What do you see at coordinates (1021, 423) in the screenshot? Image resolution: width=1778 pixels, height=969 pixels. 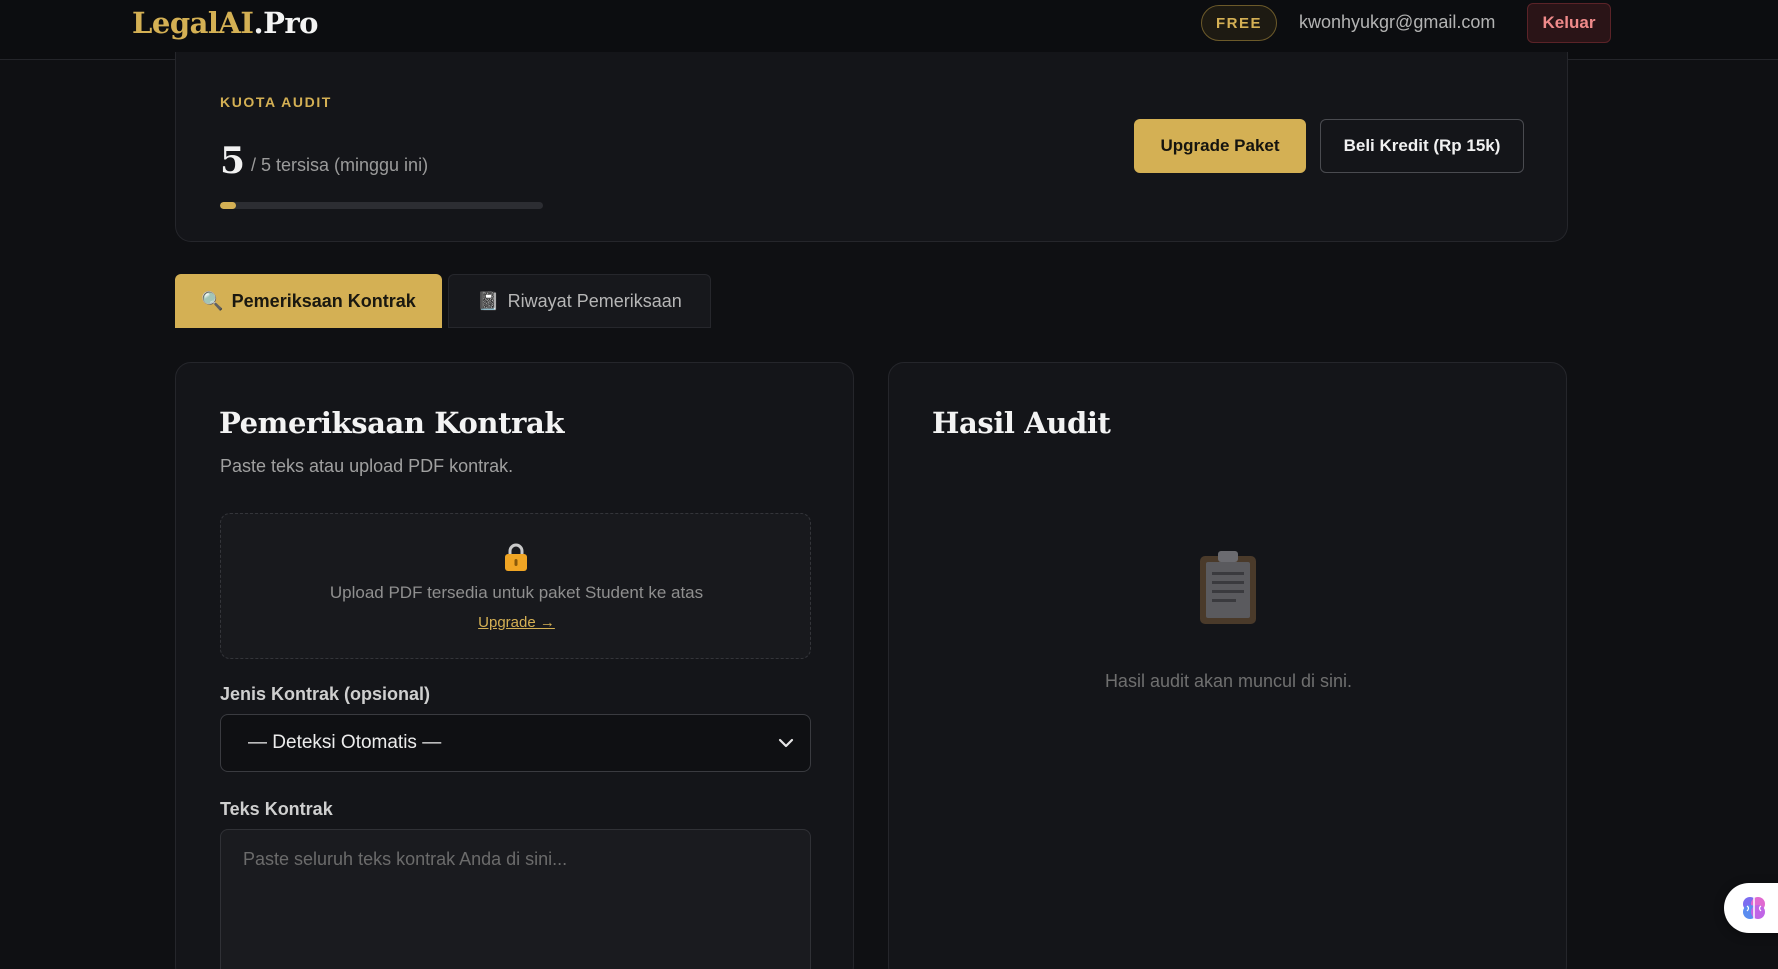 I see `result-title: Hasil Audit` at bounding box center [1021, 423].